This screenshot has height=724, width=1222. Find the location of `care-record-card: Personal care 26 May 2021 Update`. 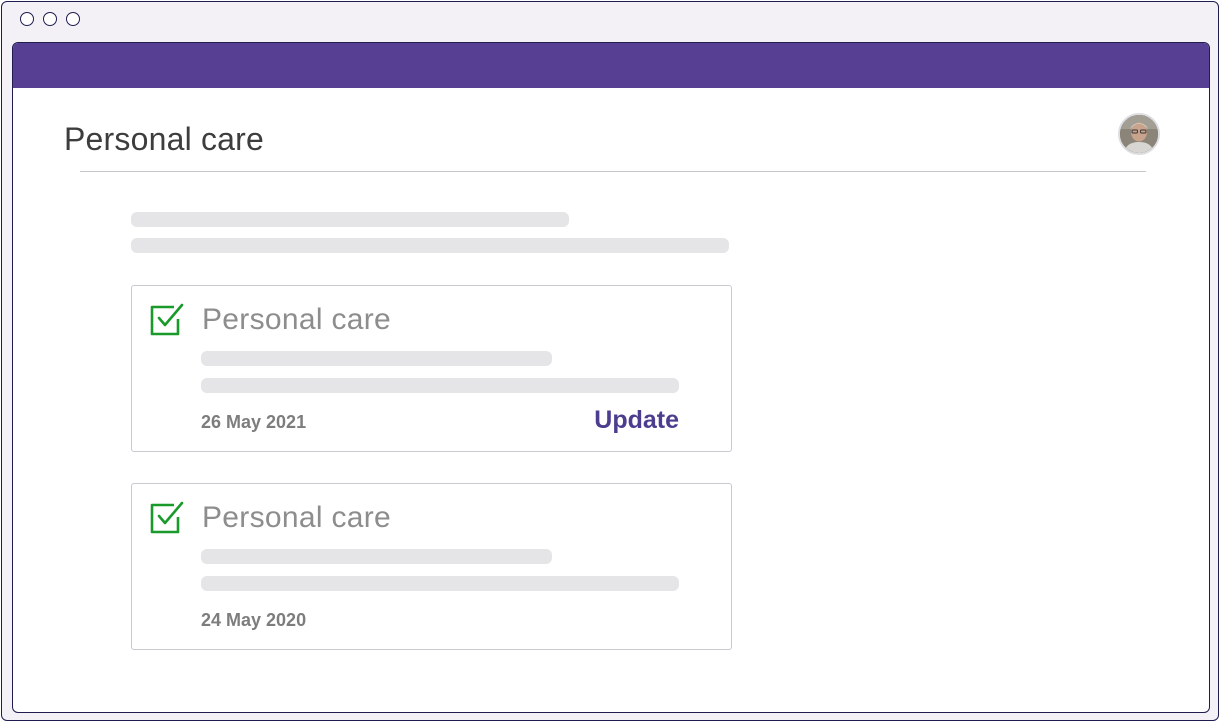

care-record-card: Personal care 26 May 2021 Update is located at coordinates (431, 368).